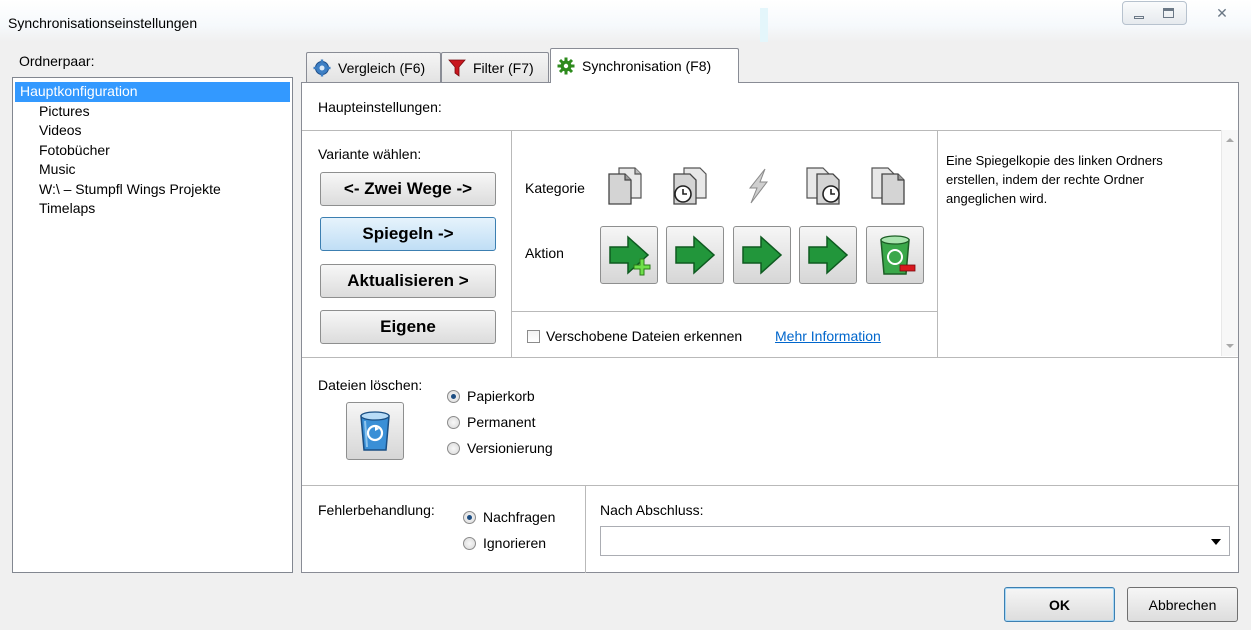 This screenshot has height=630, width=1251. What do you see at coordinates (152, 151) in the screenshot?
I see `list-item-fotobuecher: Fotobücher` at bounding box center [152, 151].